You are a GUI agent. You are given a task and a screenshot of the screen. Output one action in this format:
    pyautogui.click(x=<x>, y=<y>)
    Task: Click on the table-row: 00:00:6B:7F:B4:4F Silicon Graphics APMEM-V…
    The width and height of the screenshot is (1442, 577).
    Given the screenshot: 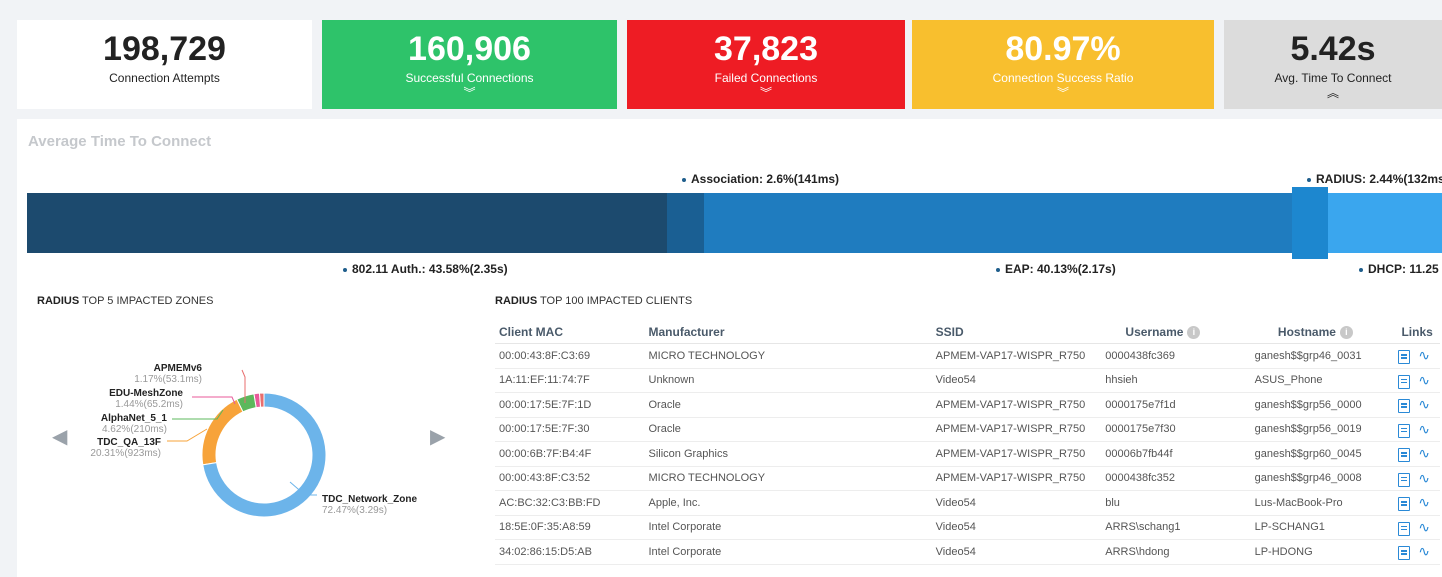 What is the action you would take?
    pyautogui.click(x=967, y=454)
    